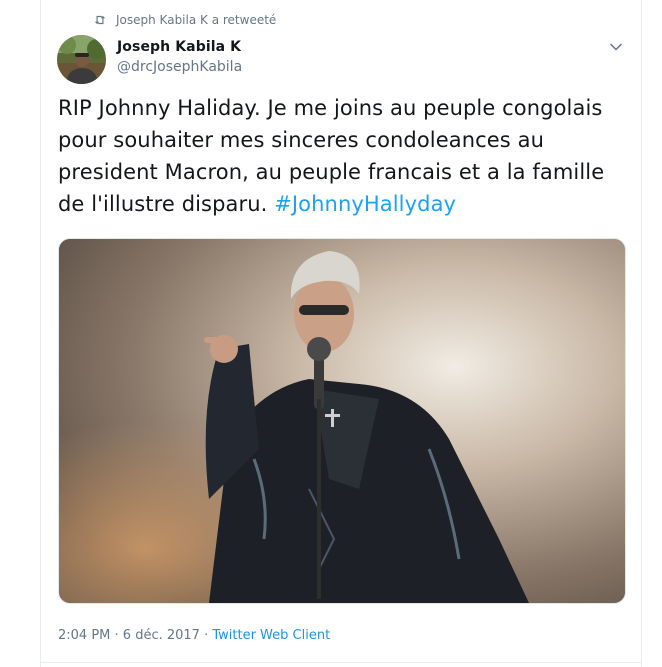 The image size is (662, 667). What do you see at coordinates (616, 47) in the screenshot?
I see `chevron-down-icon` at bounding box center [616, 47].